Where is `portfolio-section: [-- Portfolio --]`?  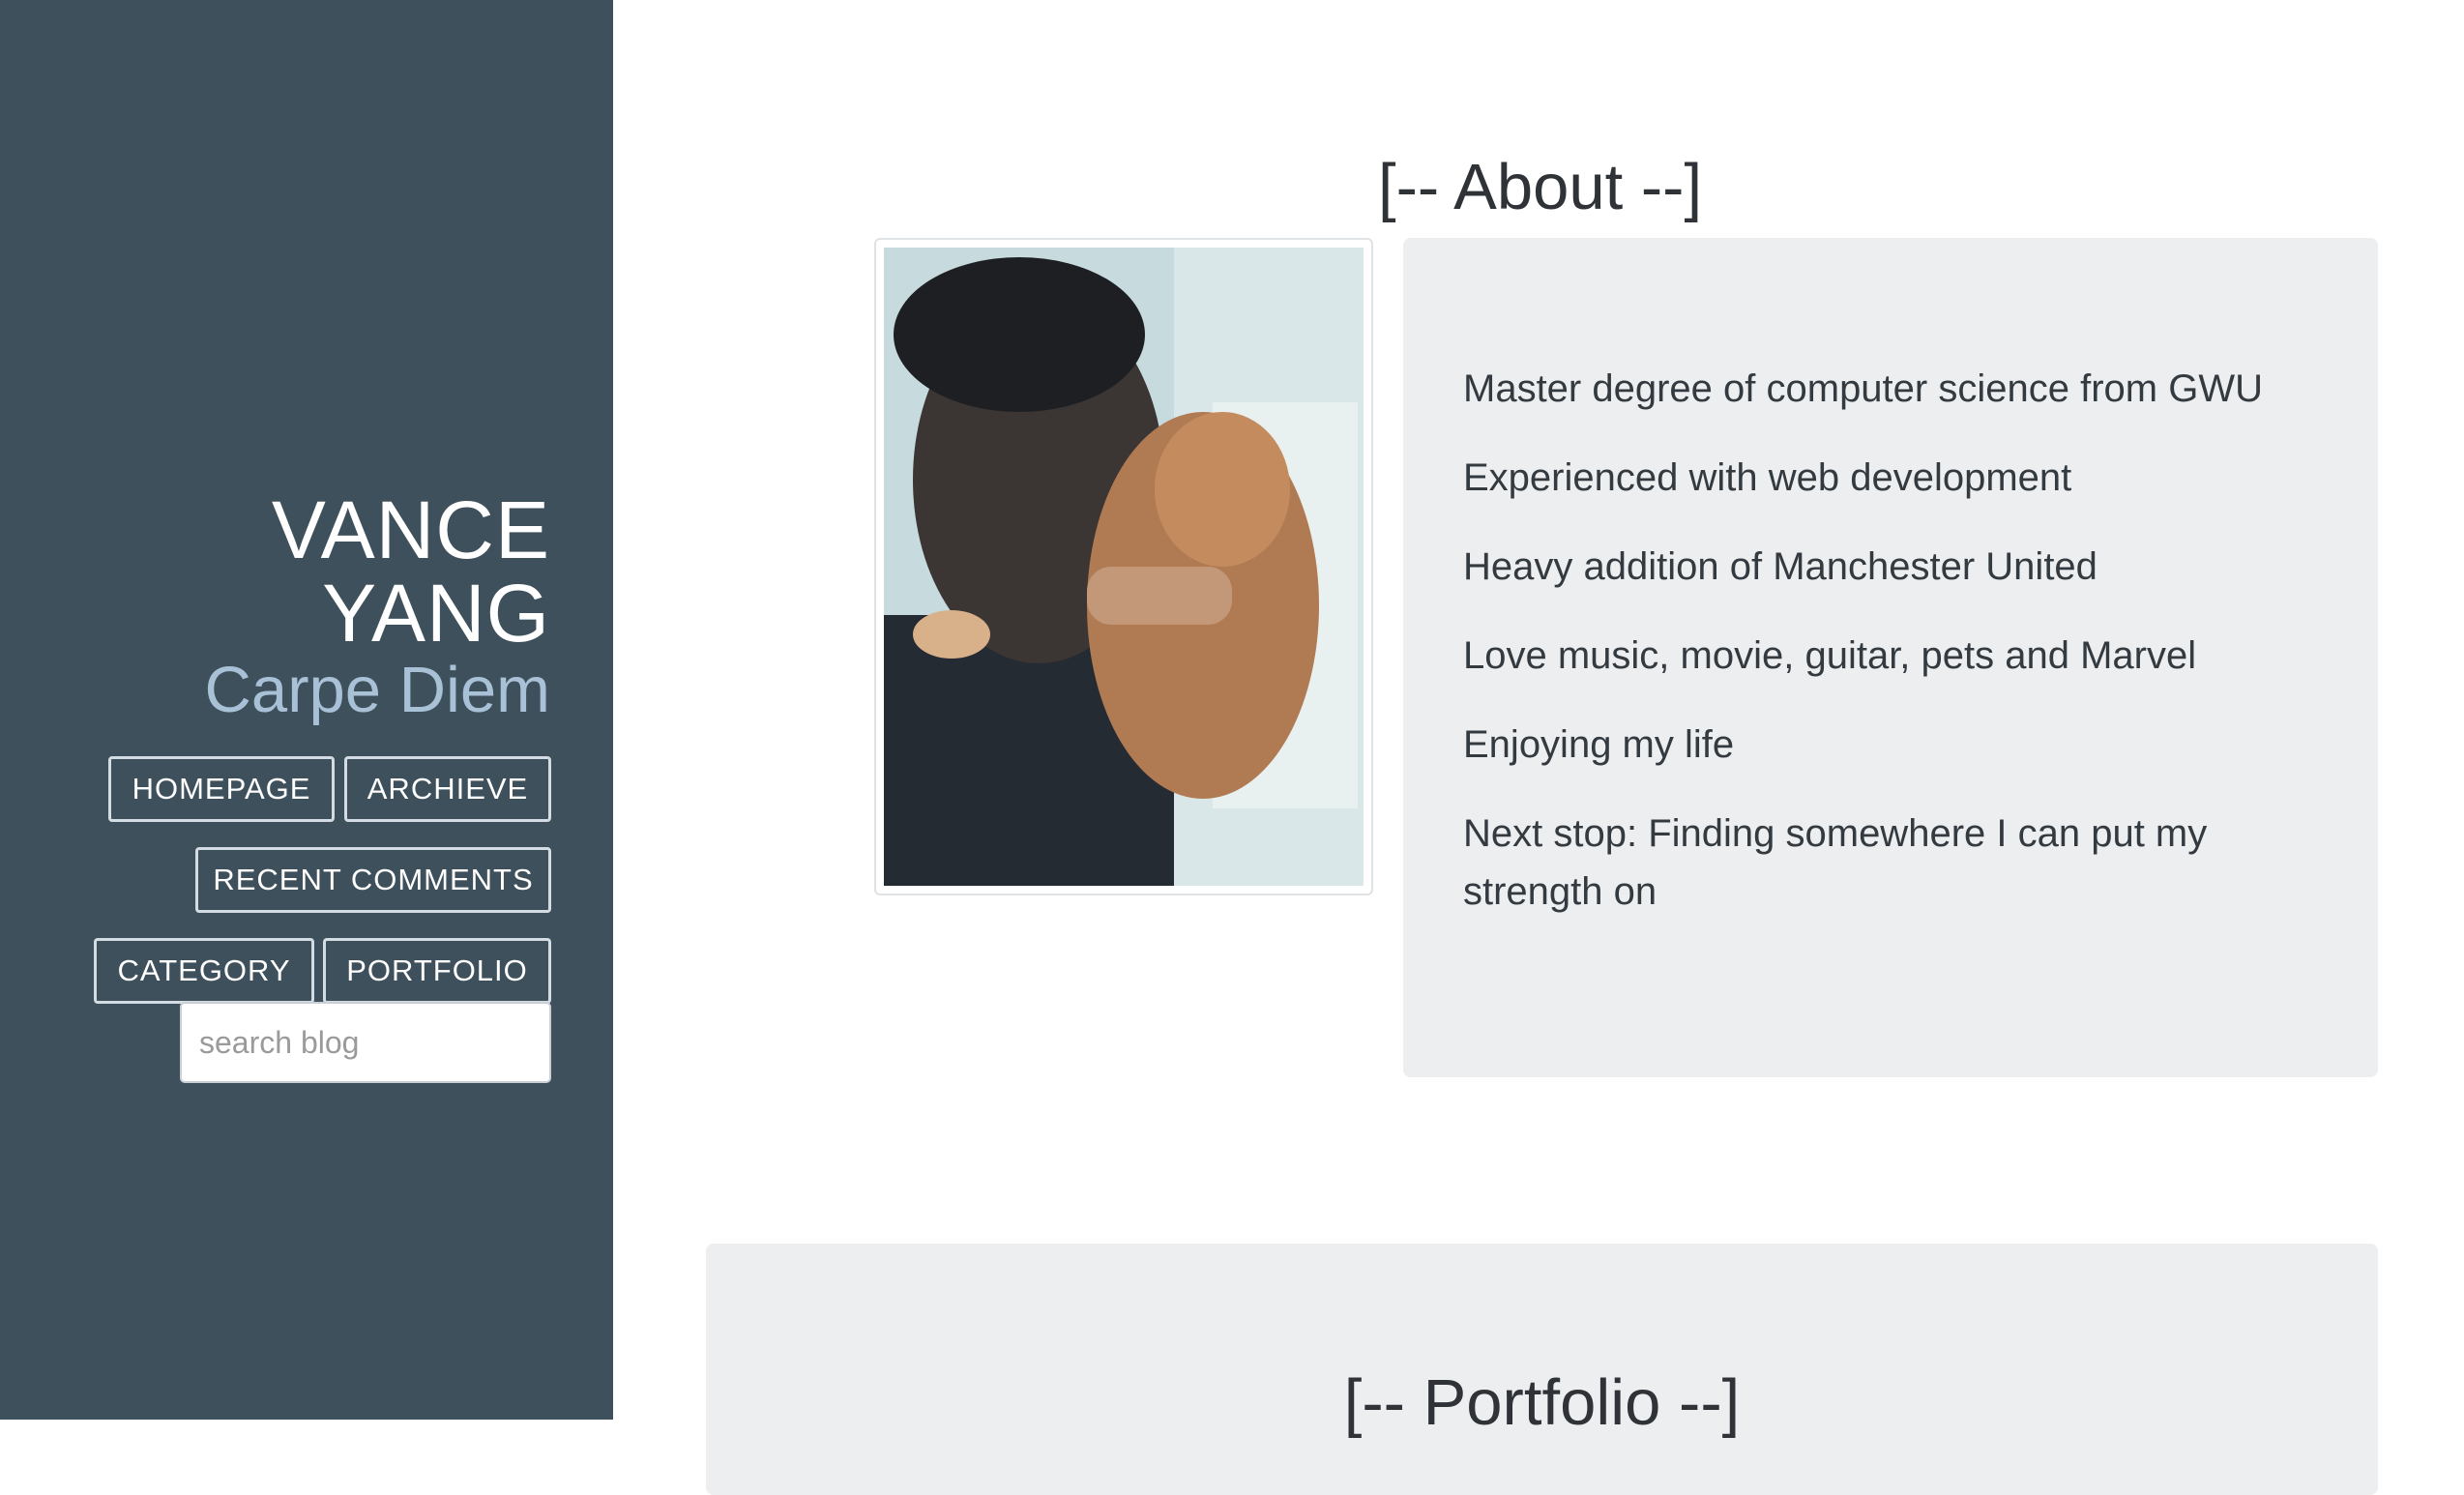
portfolio-section: [-- Portfolio --] is located at coordinates (1542, 1369).